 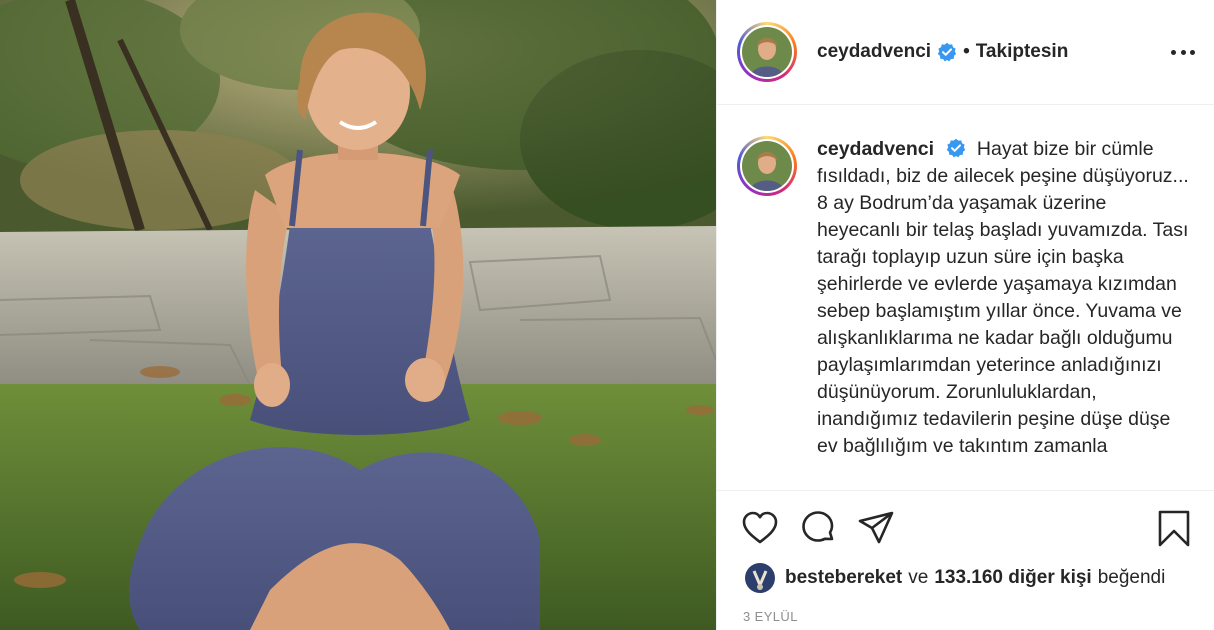 What do you see at coordinates (876, 528) in the screenshot?
I see `paper-plane-icon` at bounding box center [876, 528].